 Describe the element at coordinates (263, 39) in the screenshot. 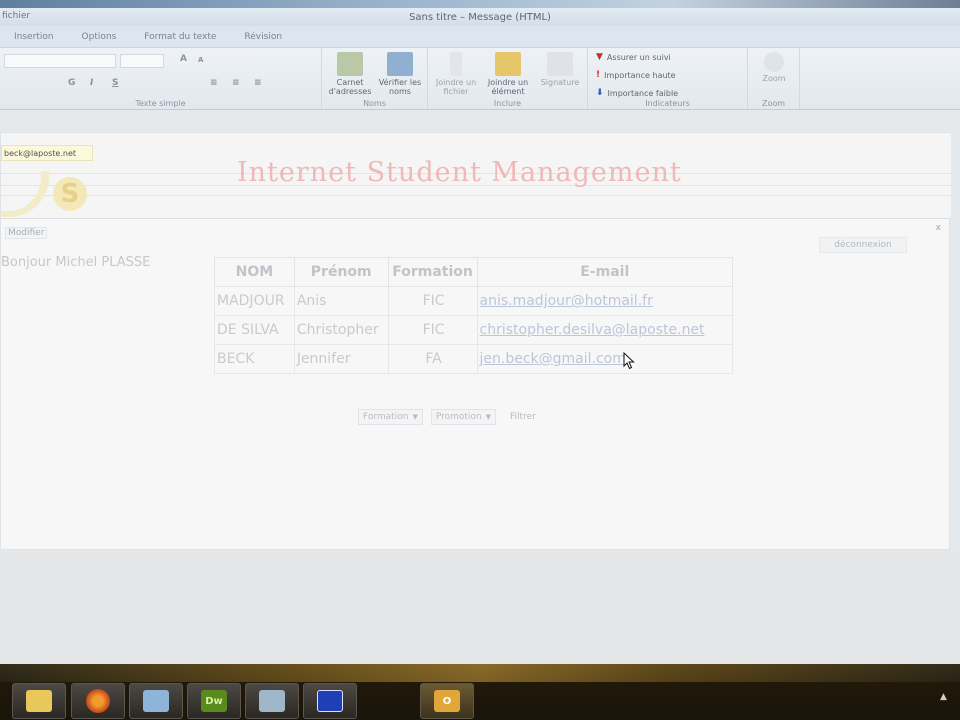

I see `tab-revision: Révision` at that location.